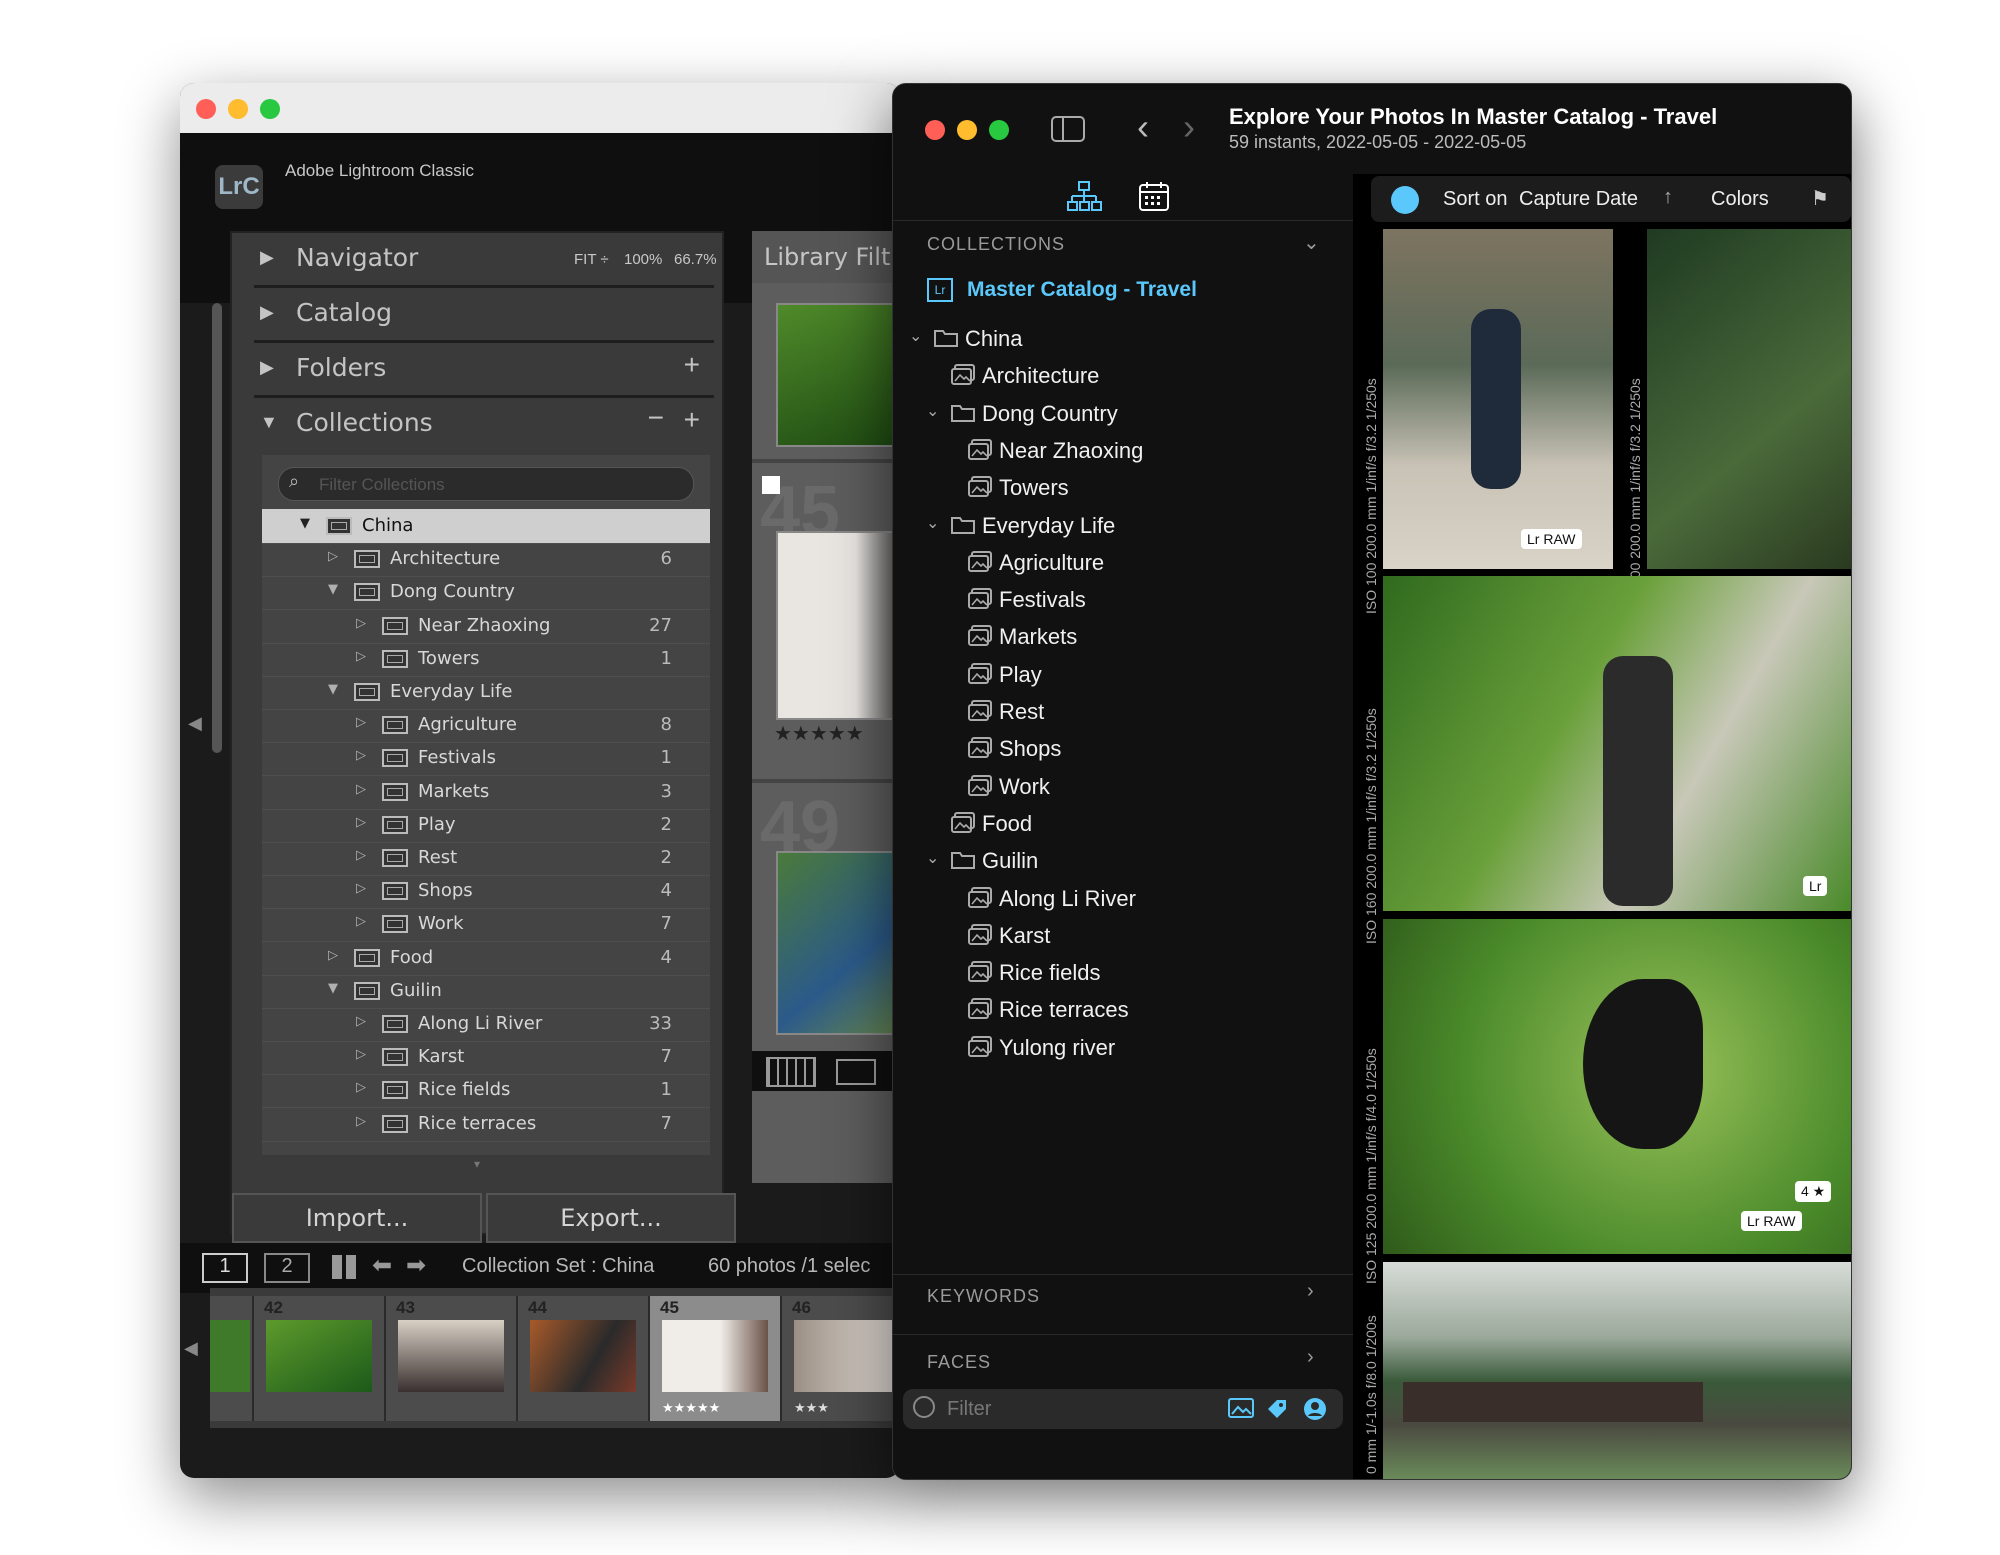 The width and height of the screenshot is (2000, 1555). Describe the element at coordinates (486, 1091) in the screenshot. I see `collection-row: ▷ Rice fields 1` at that location.